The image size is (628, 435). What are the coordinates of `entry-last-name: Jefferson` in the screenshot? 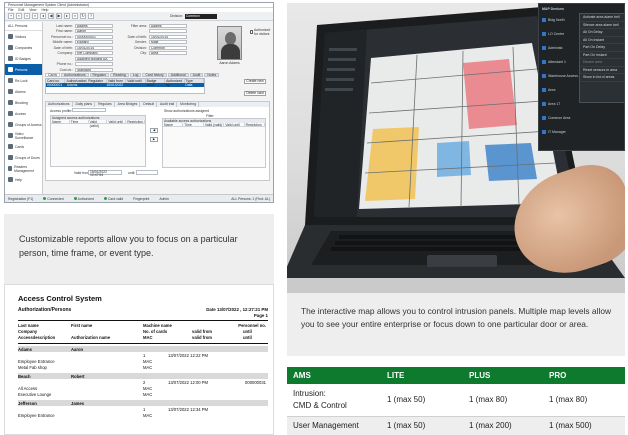 It's located at (27, 403).